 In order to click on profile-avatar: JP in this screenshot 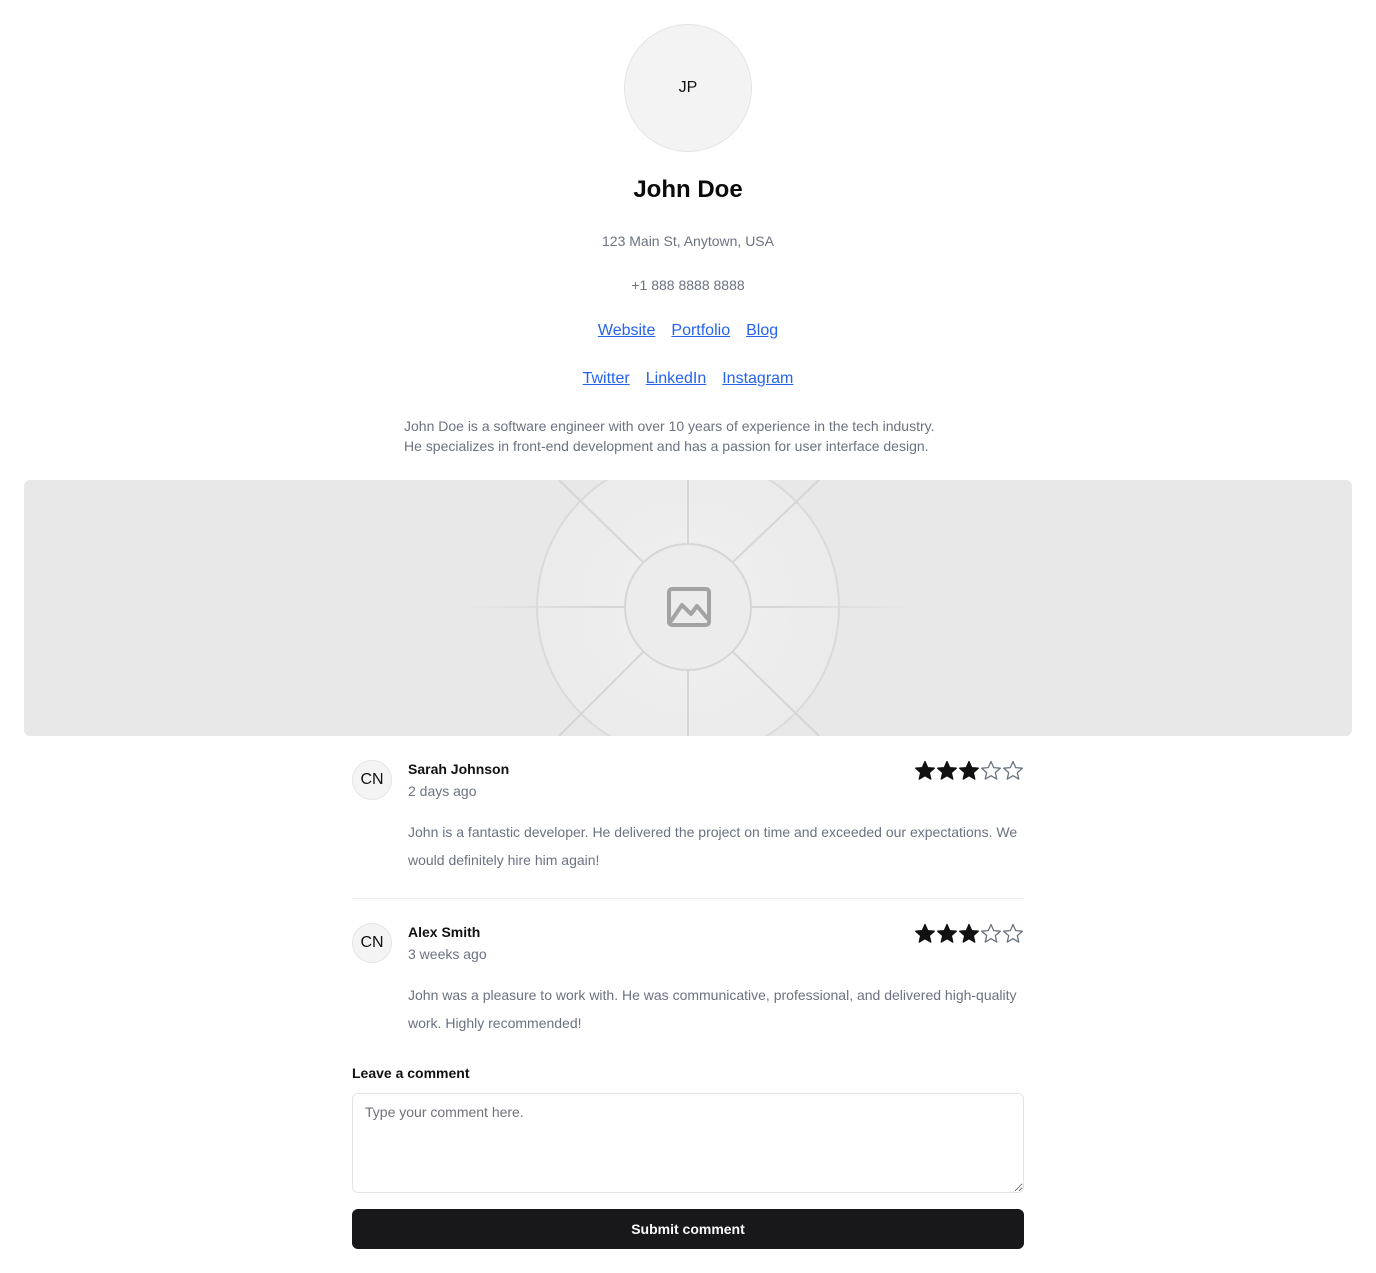, I will do `click(688, 88)`.